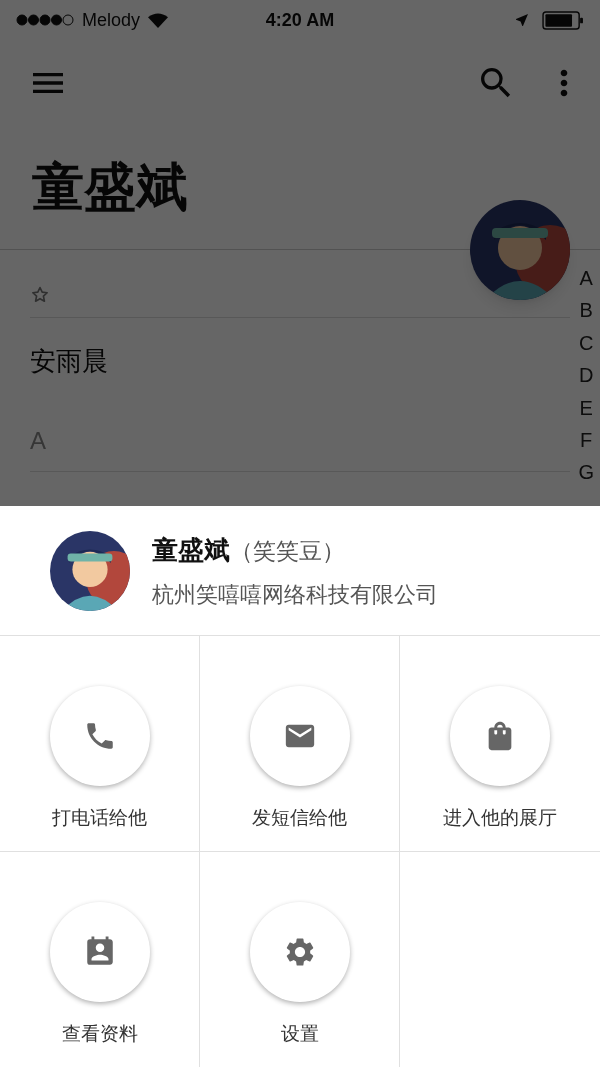  Describe the element at coordinates (586, 310) in the screenshot. I see `index-letter: B` at that location.